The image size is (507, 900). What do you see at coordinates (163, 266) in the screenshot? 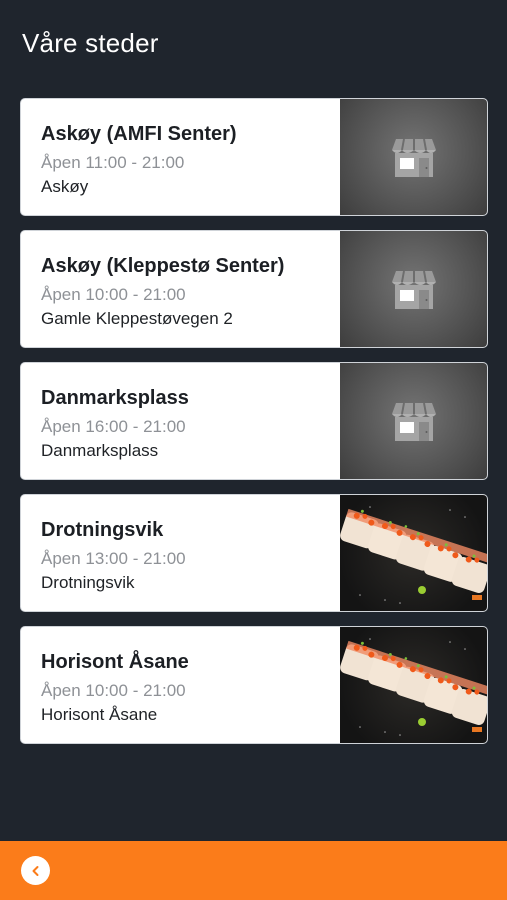
I see `location-name: Askøy (Kleppestø Senter)` at bounding box center [163, 266].